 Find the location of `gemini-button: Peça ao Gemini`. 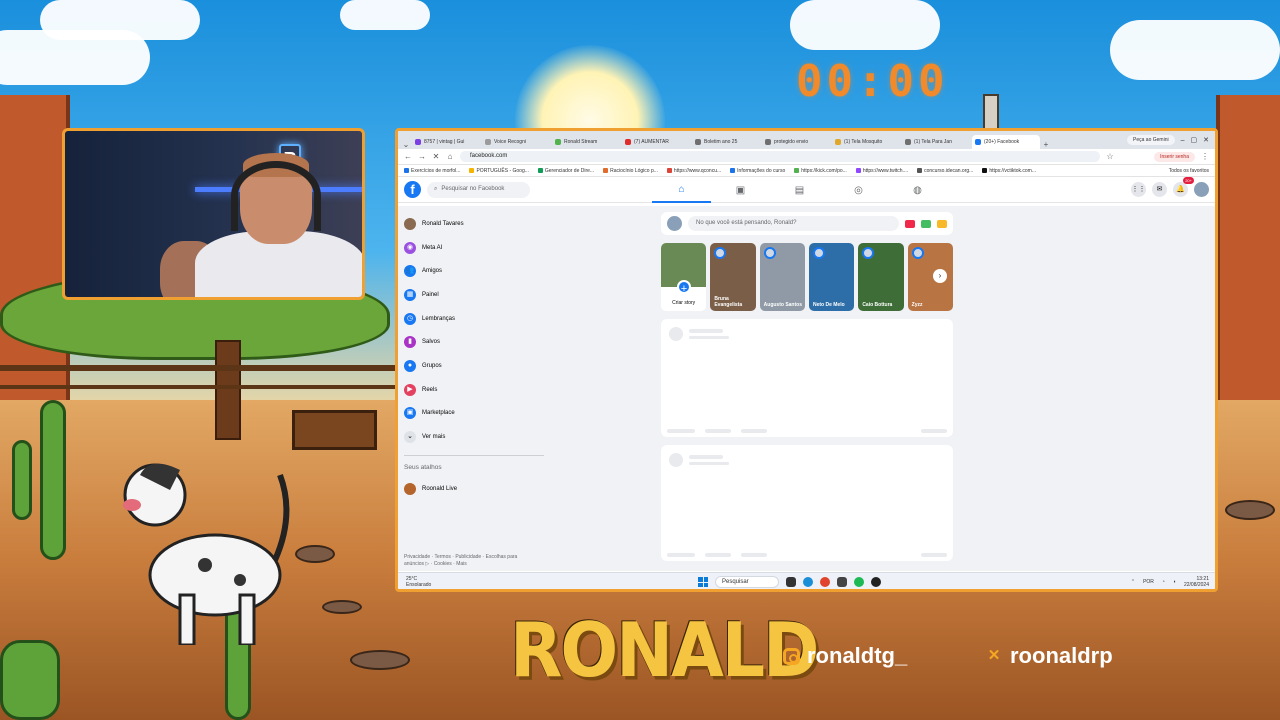

gemini-button: Peça ao Gemini is located at coordinates (1151, 140).